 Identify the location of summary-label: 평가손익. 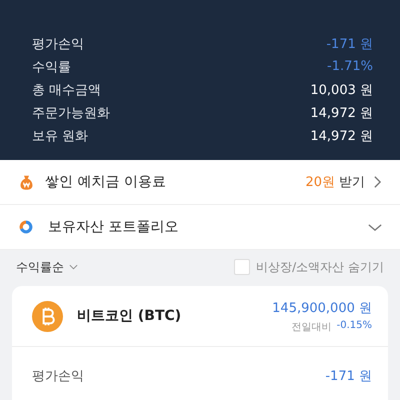
(58, 44).